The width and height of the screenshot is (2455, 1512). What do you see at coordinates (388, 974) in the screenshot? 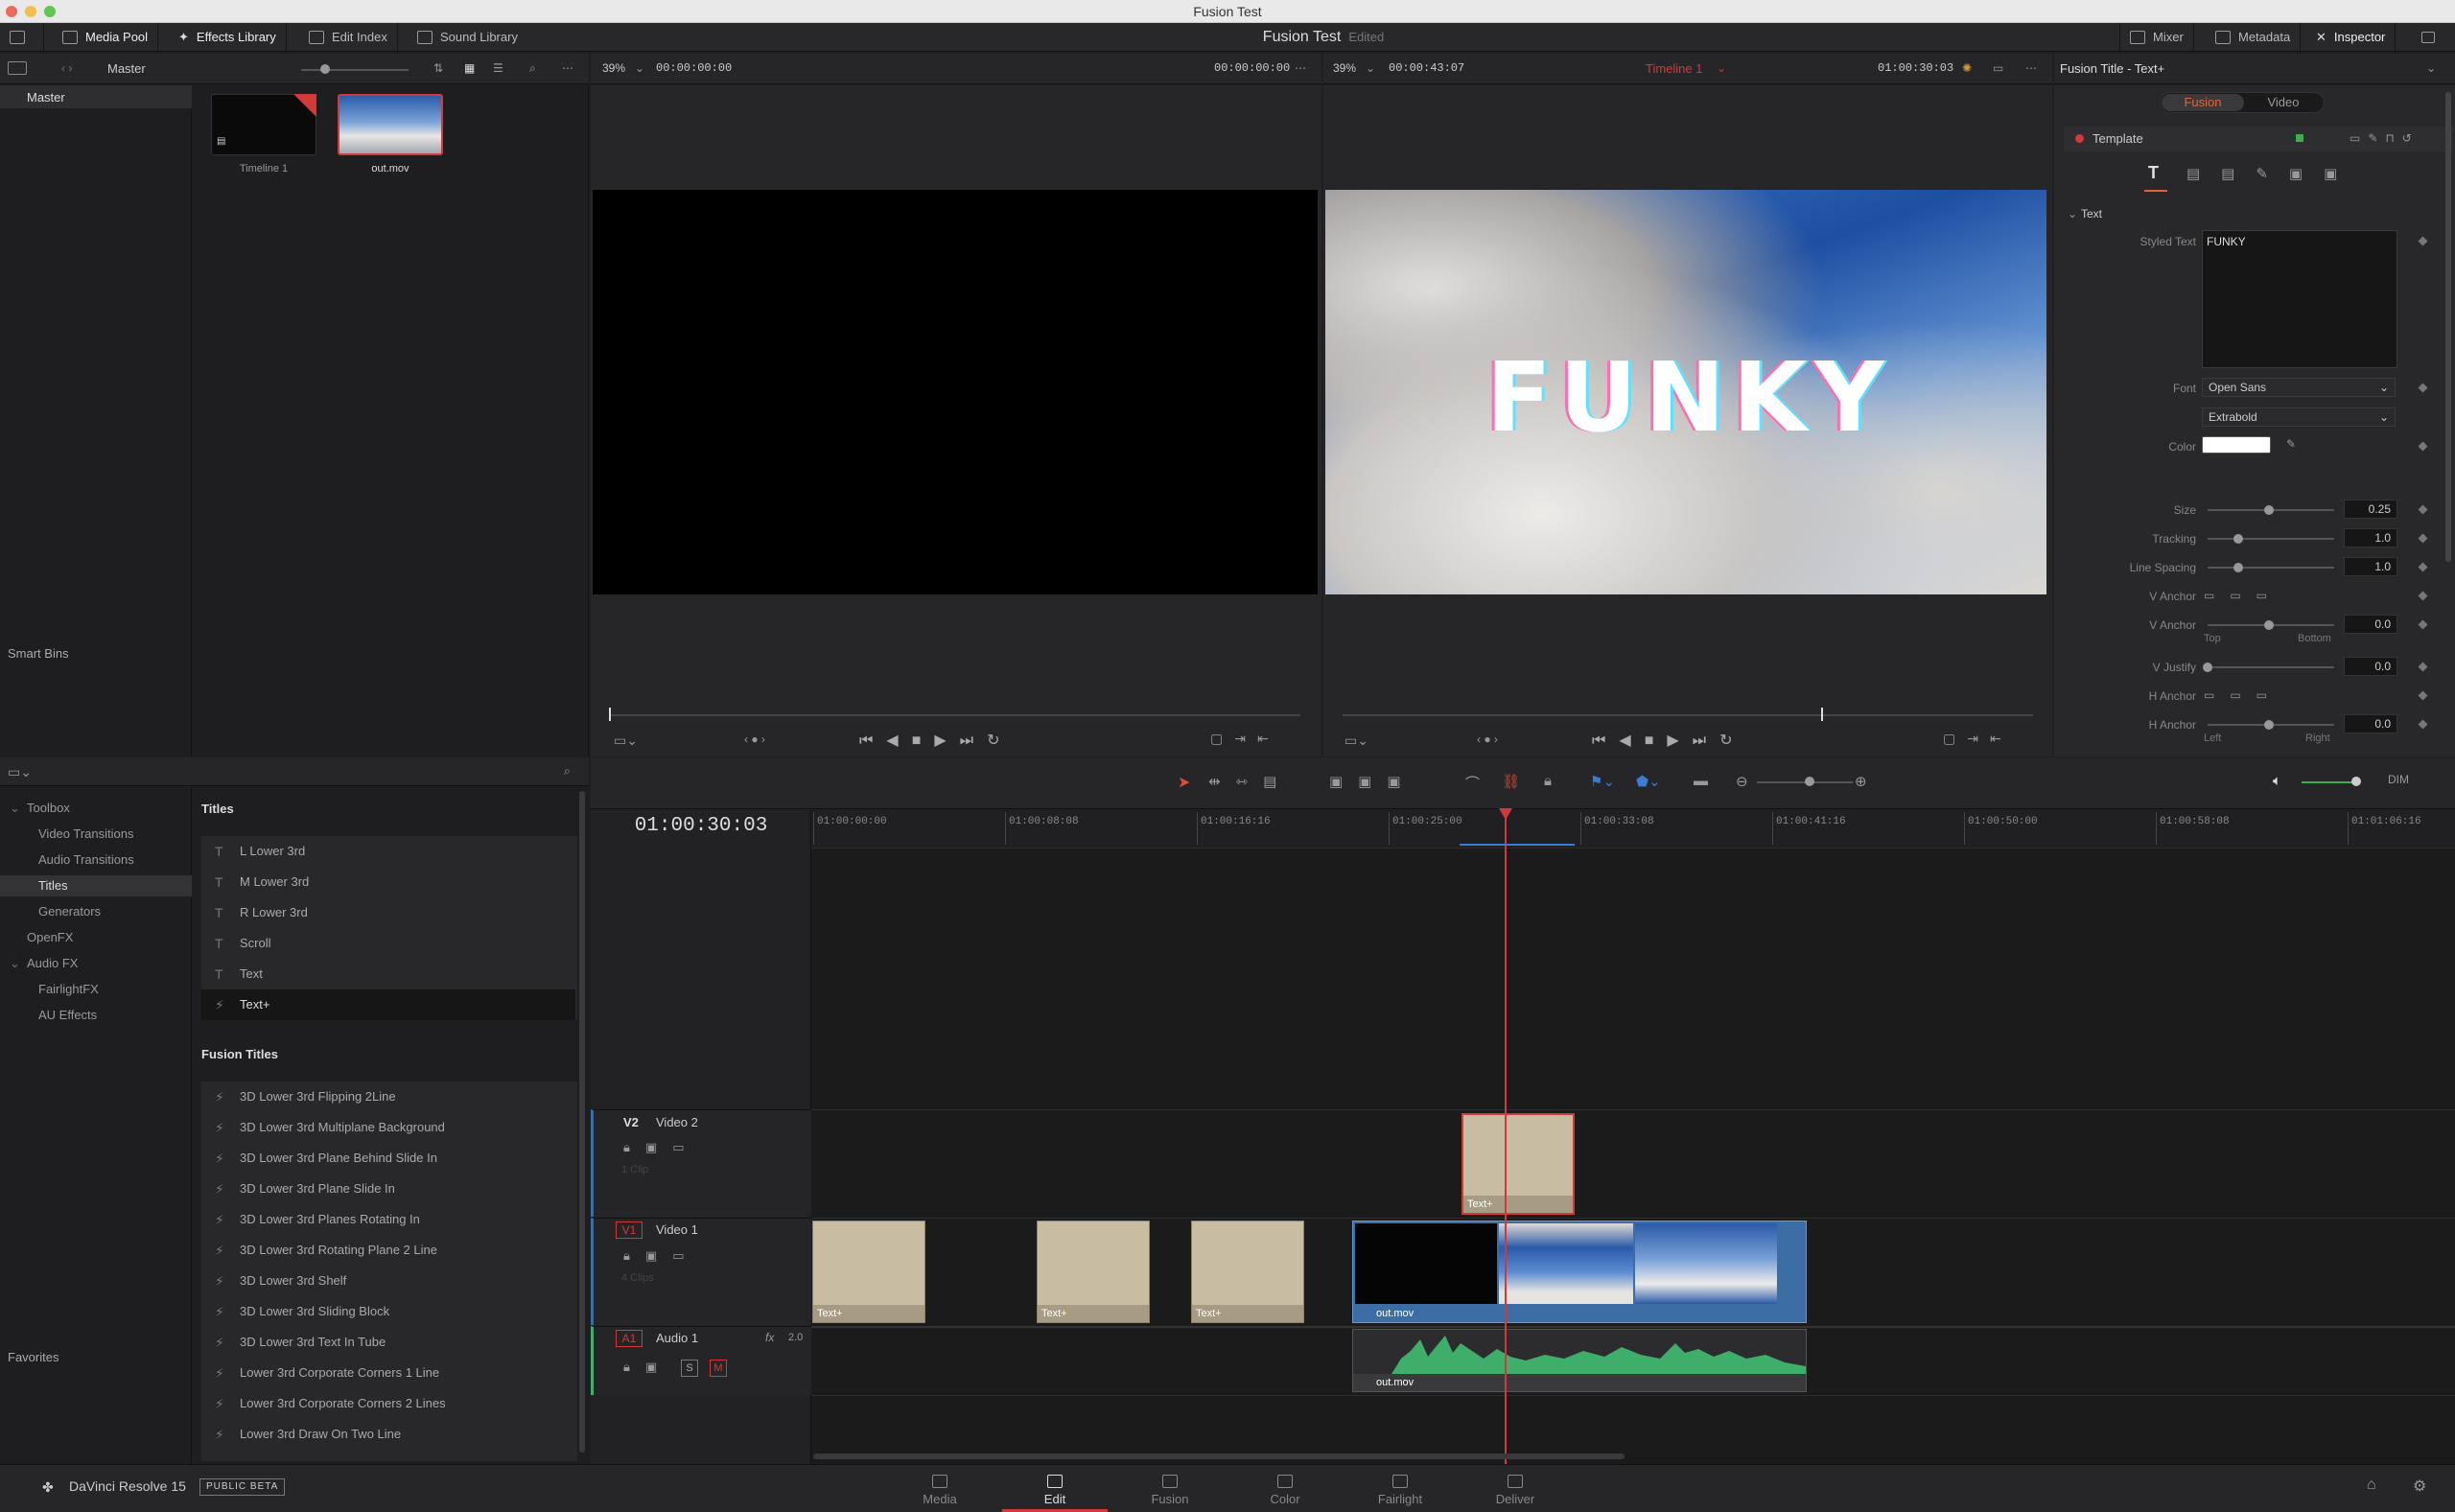
I see `title-list-item: T Text` at bounding box center [388, 974].